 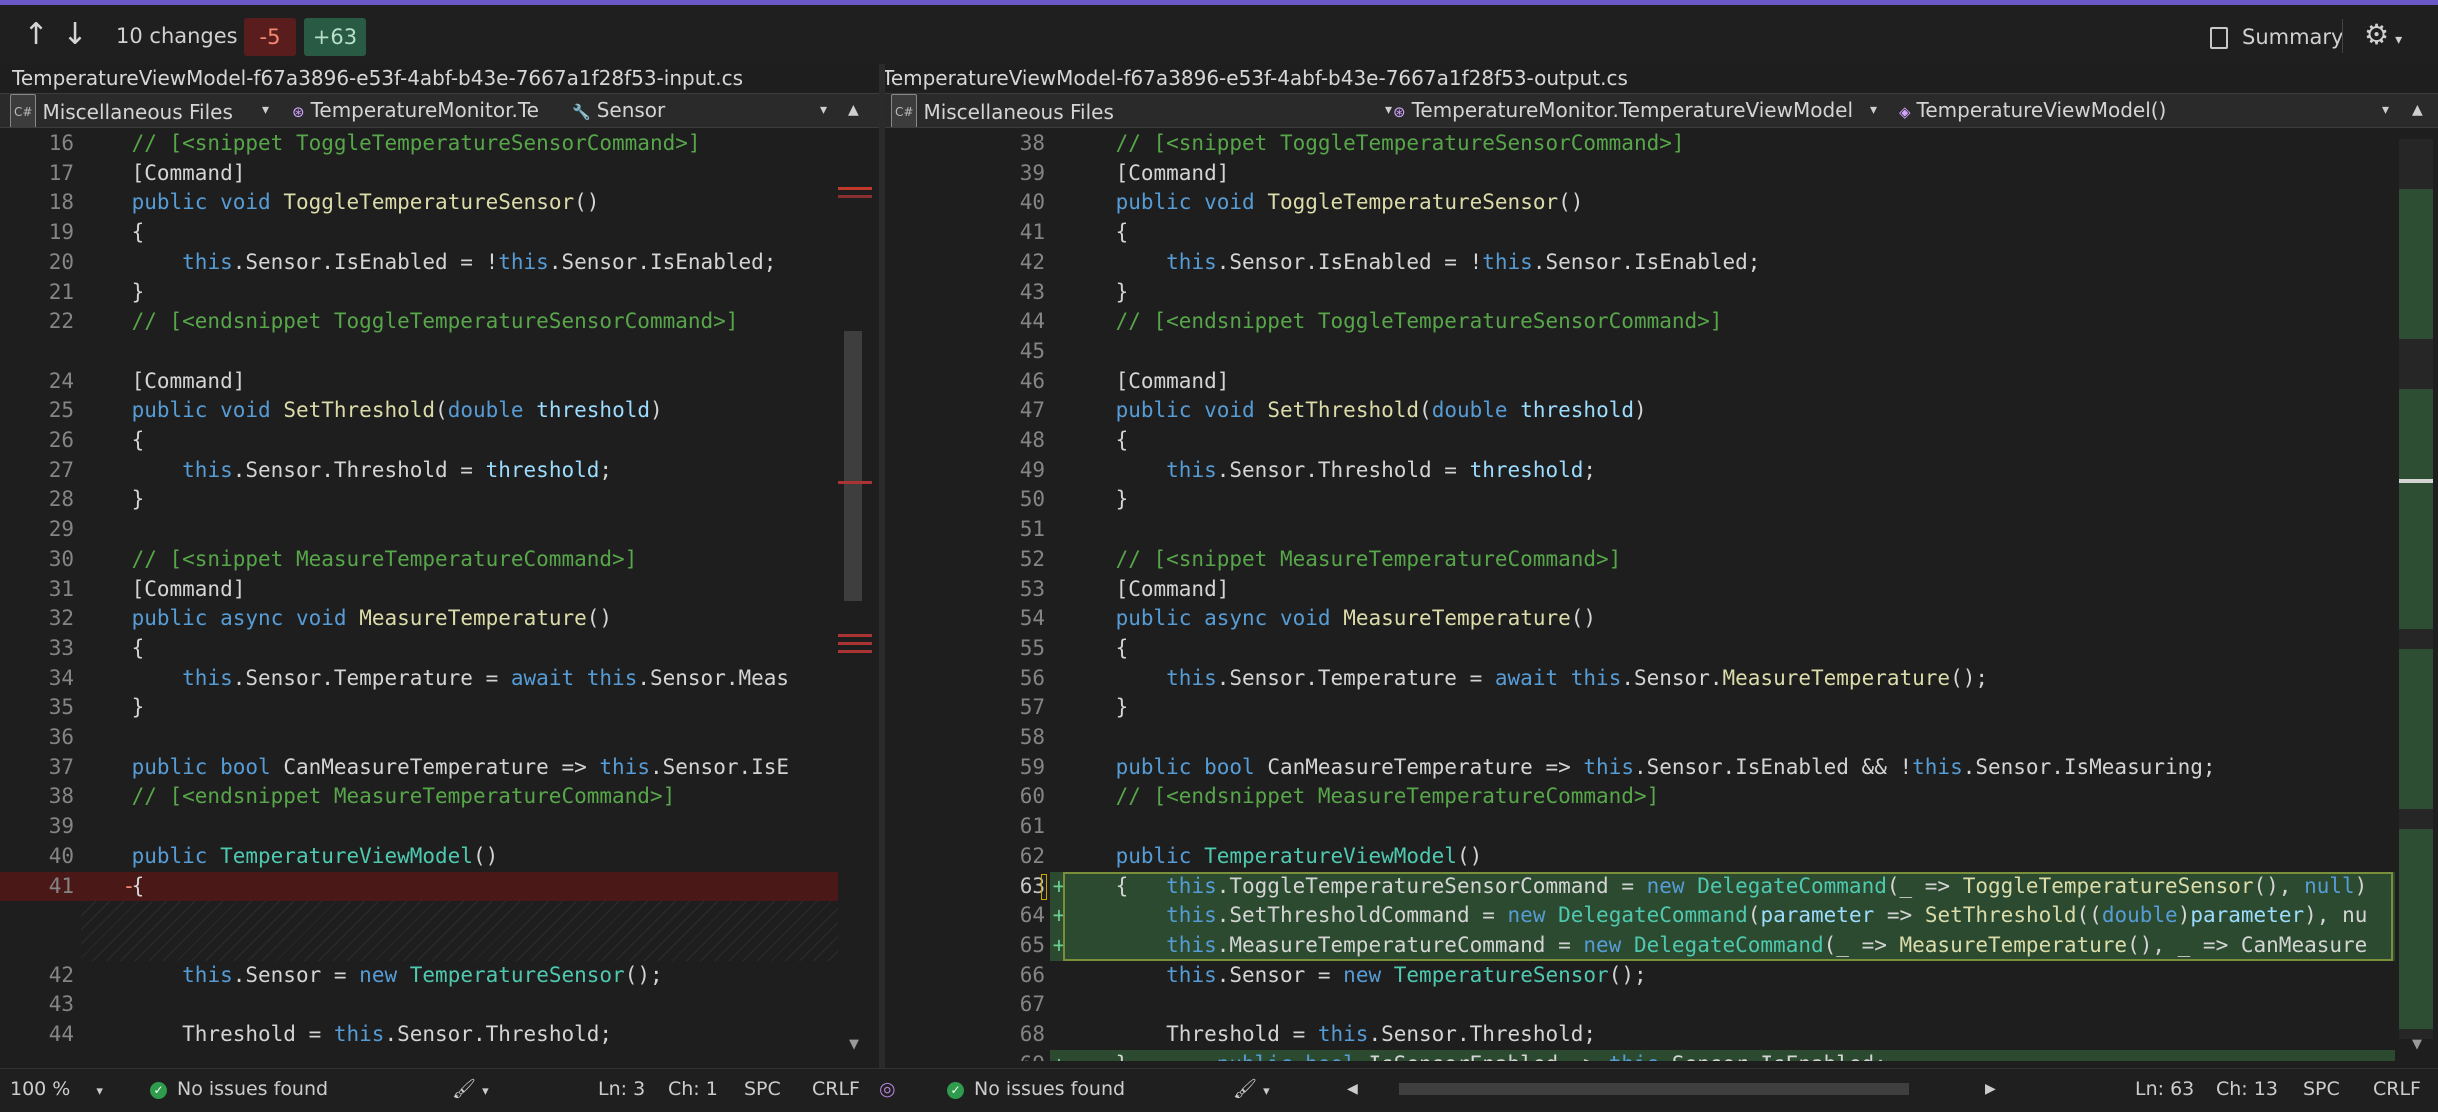 I want to click on code-line: 61, so click(x=1640, y=827).